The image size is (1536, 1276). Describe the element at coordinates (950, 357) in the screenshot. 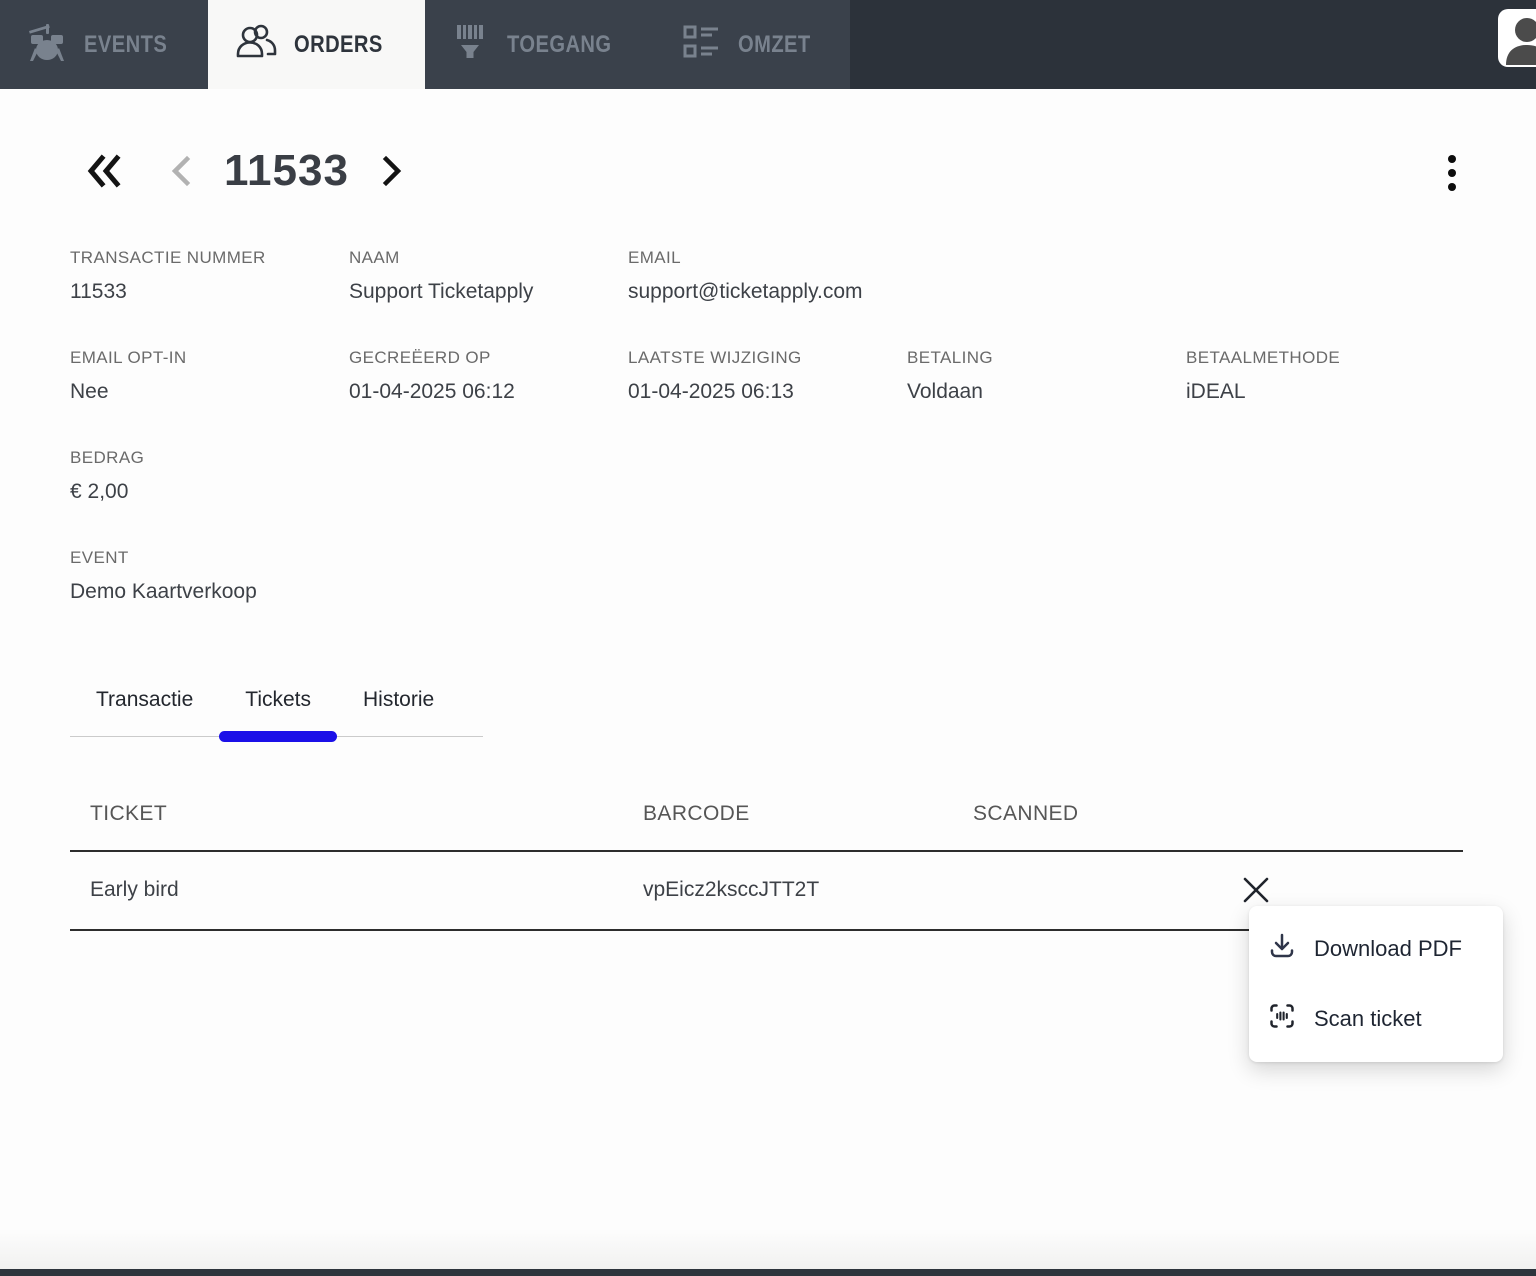

I see `field-label: BETALING` at that location.